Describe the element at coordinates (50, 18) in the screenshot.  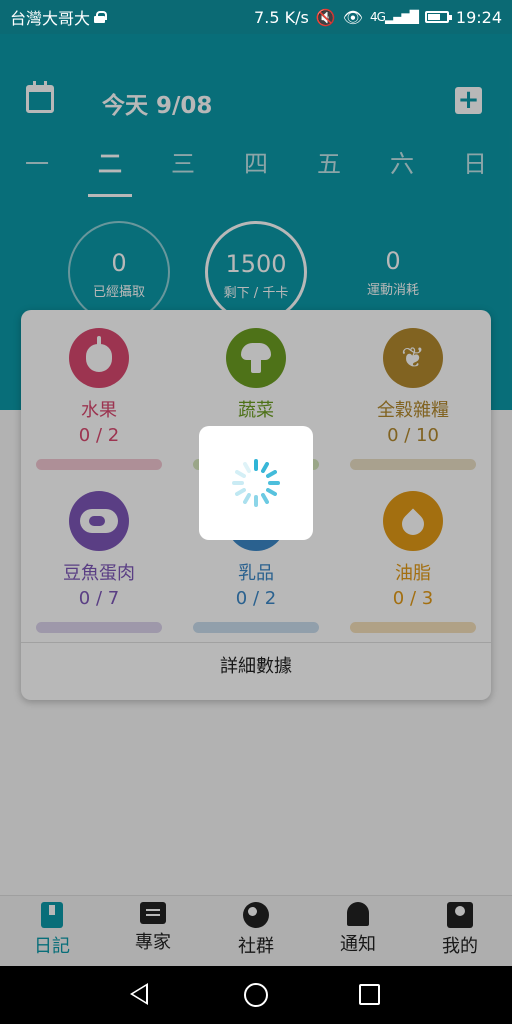
I see `carrier-name: 台灣大哥大` at that location.